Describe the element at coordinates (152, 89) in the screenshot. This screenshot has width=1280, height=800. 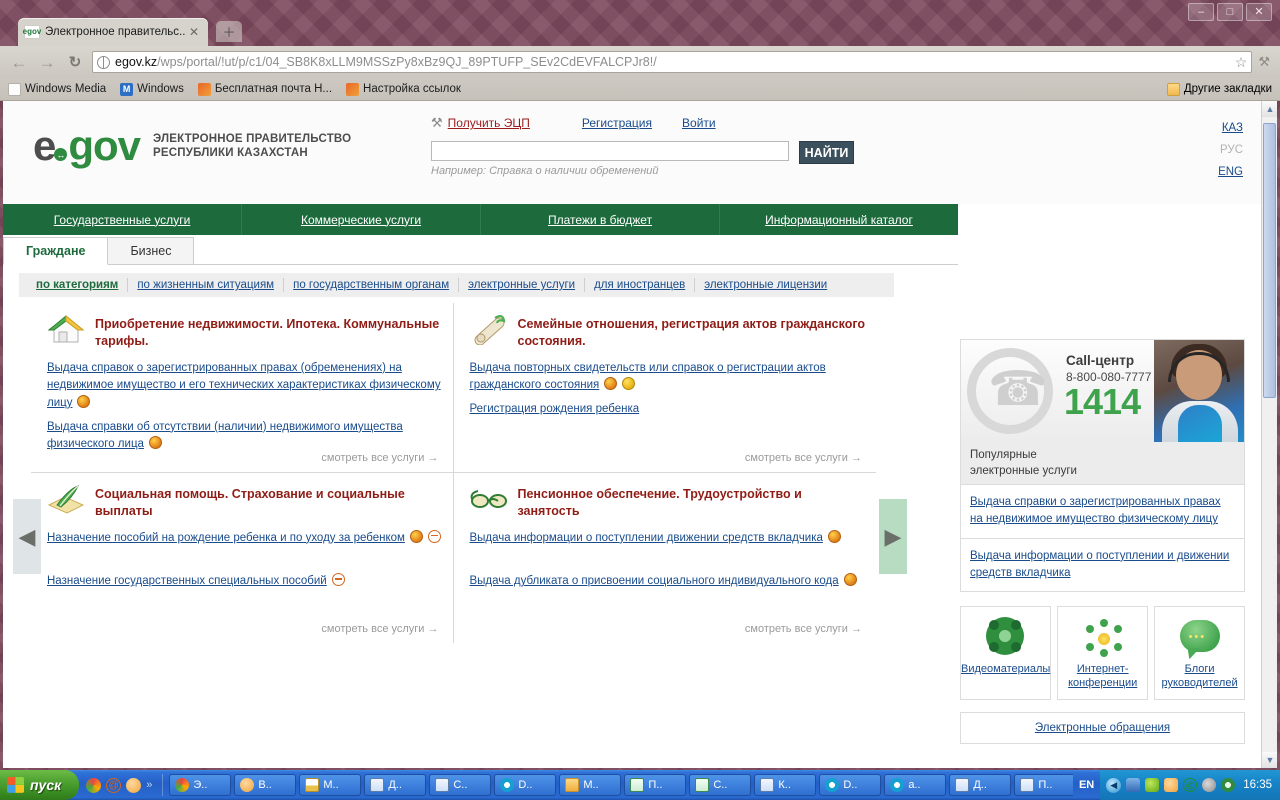
I see `bookmark-item: M Windows` at that location.